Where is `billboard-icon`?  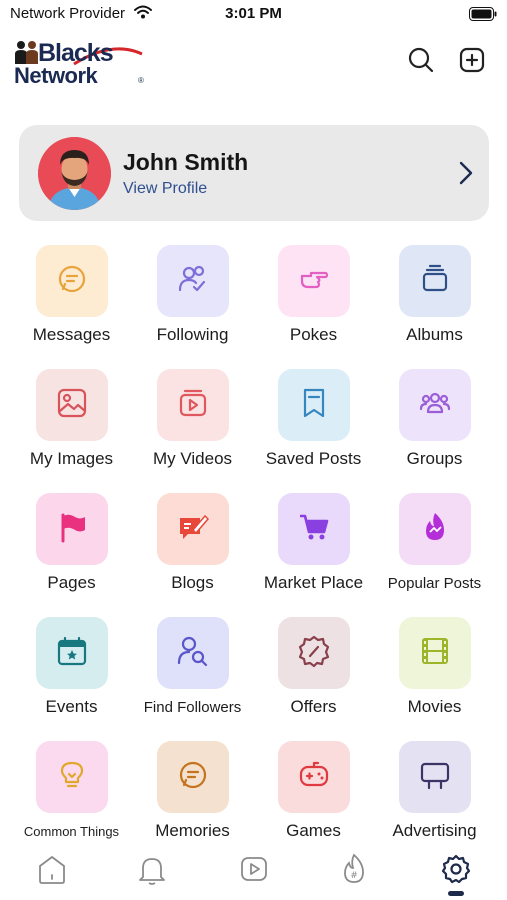
billboard-icon is located at coordinates (435, 777).